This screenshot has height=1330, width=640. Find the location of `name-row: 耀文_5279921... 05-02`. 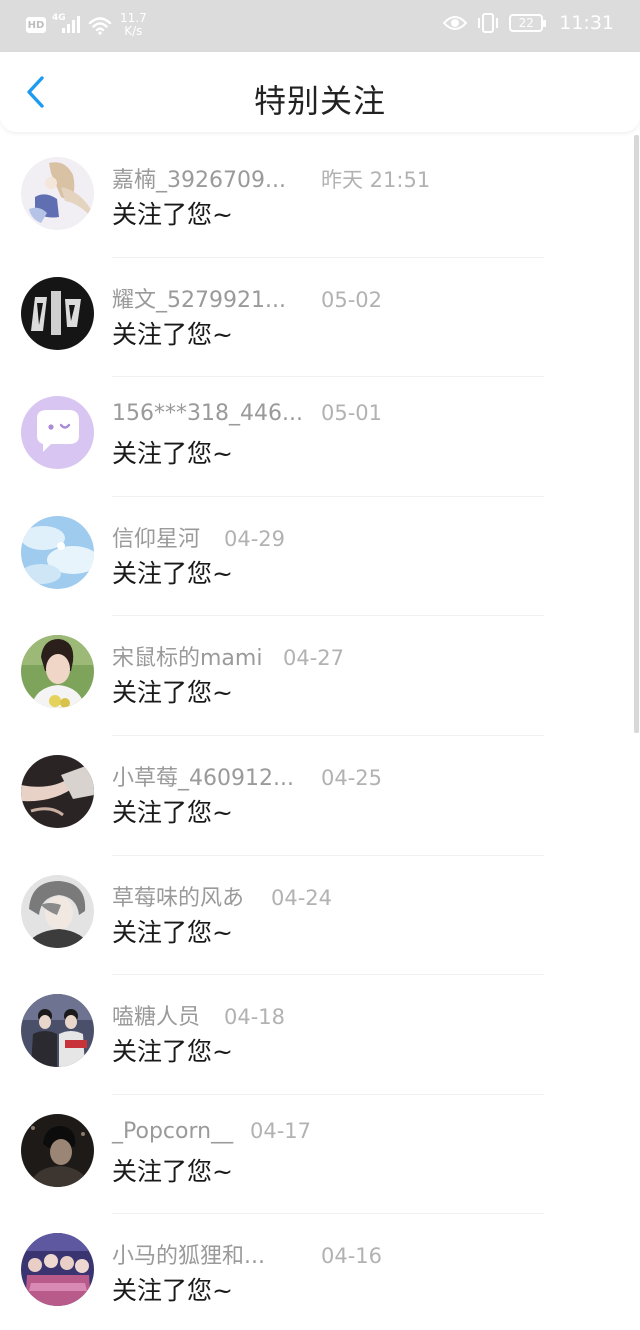

name-row: 耀文_5279921... 05-02 is located at coordinates (247, 298).